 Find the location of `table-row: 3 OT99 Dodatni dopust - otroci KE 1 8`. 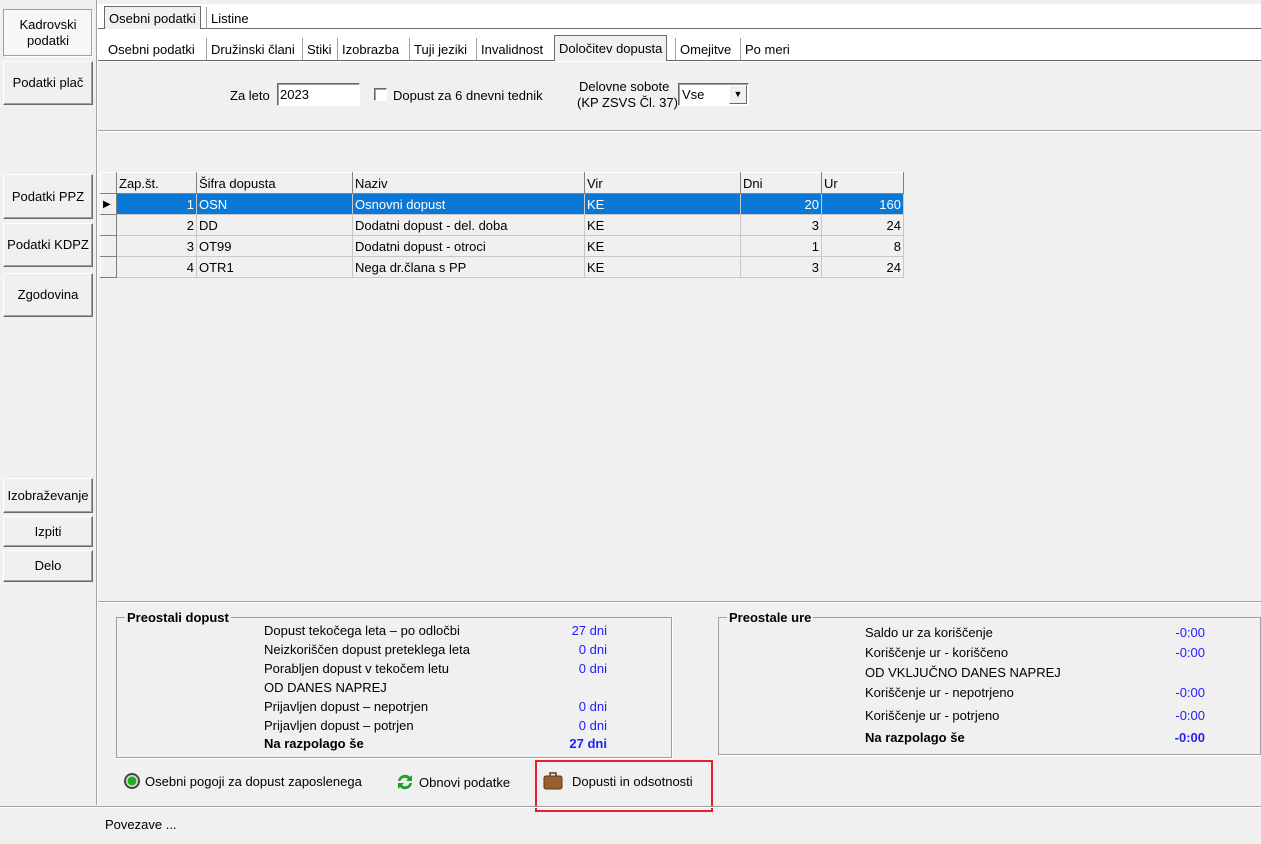

table-row: 3 OT99 Dodatni dopust - otroci KE 1 8 is located at coordinates (502, 246).